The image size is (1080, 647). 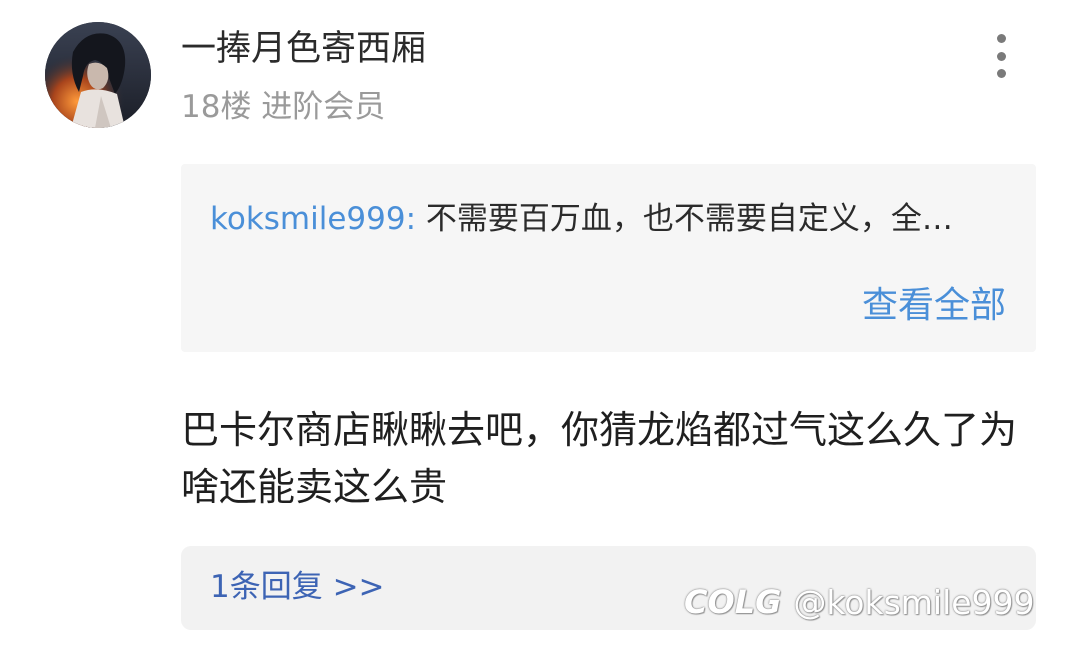 What do you see at coordinates (733, 602) in the screenshot?
I see `watermark-logo: COLG` at bounding box center [733, 602].